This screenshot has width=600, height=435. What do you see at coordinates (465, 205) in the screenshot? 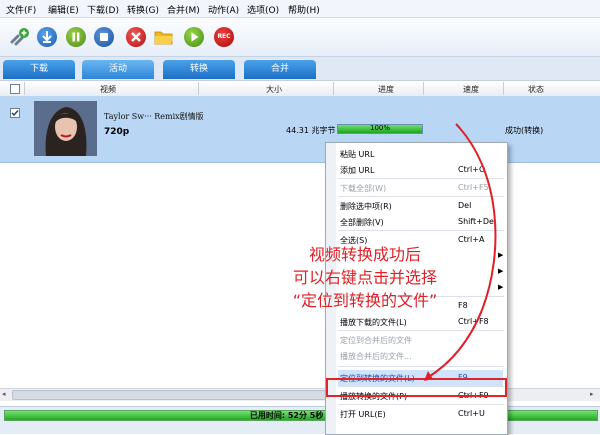
I see `menu-item-shortcut: Del` at bounding box center [465, 205].